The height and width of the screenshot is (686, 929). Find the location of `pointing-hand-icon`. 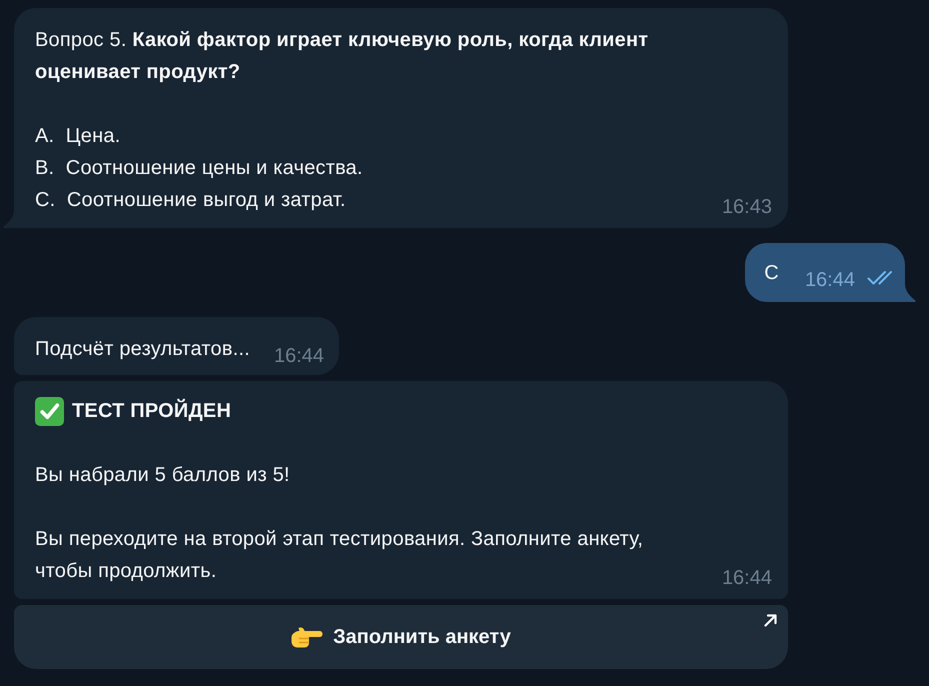

pointing-hand-icon is located at coordinates (307, 637).